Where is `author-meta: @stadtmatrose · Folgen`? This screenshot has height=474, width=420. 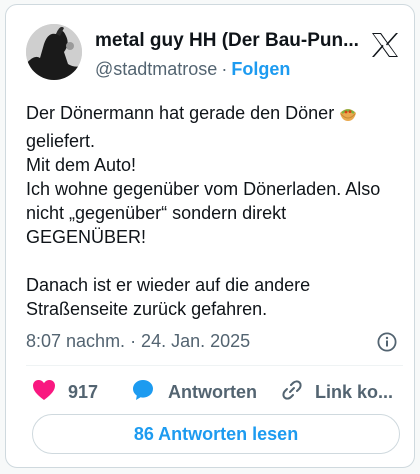
author-meta: @stadtmatrose · Folgen is located at coordinates (192, 69).